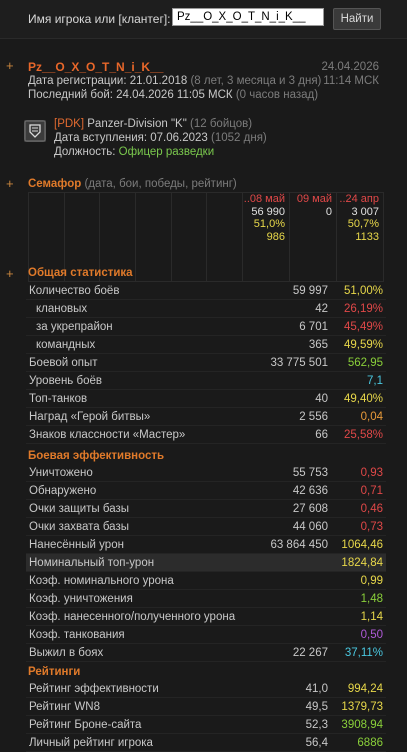 The height and width of the screenshot is (752, 407). Describe the element at coordinates (206, 652) in the screenshot. I see `efficiency-stat-row: Выжил в боях 22 267 37,11%` at that location.